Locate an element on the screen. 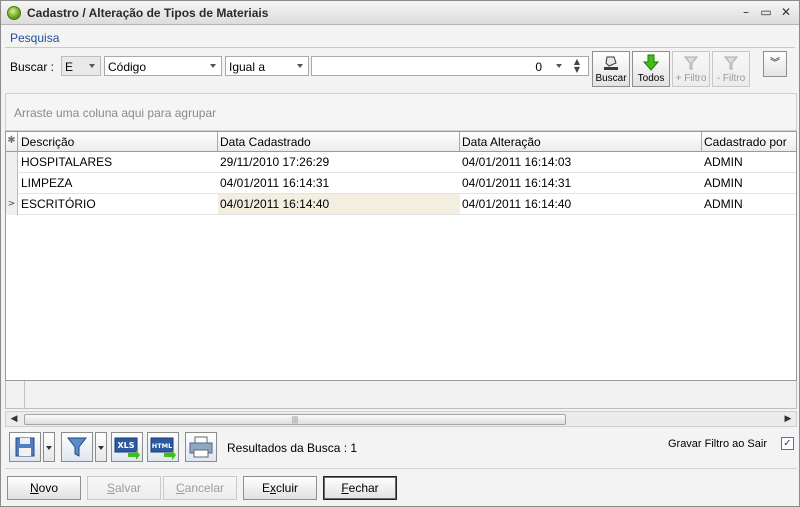  salvar-button: Salvar is located at coordinates (124, 488).